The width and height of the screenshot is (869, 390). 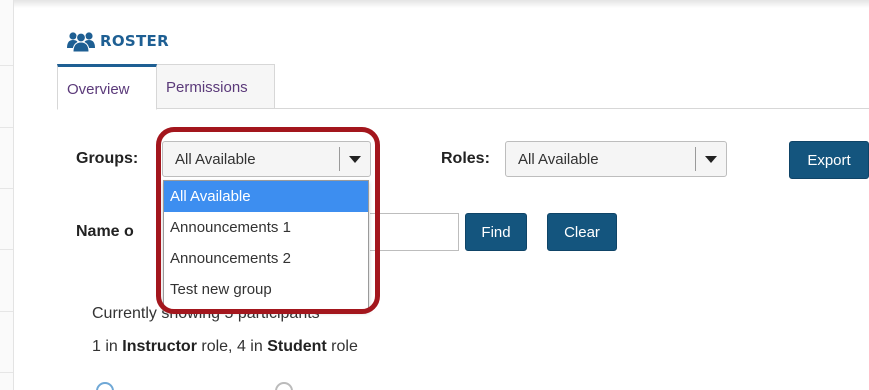 I want to click on left-rail, so click(x=7, y=195).